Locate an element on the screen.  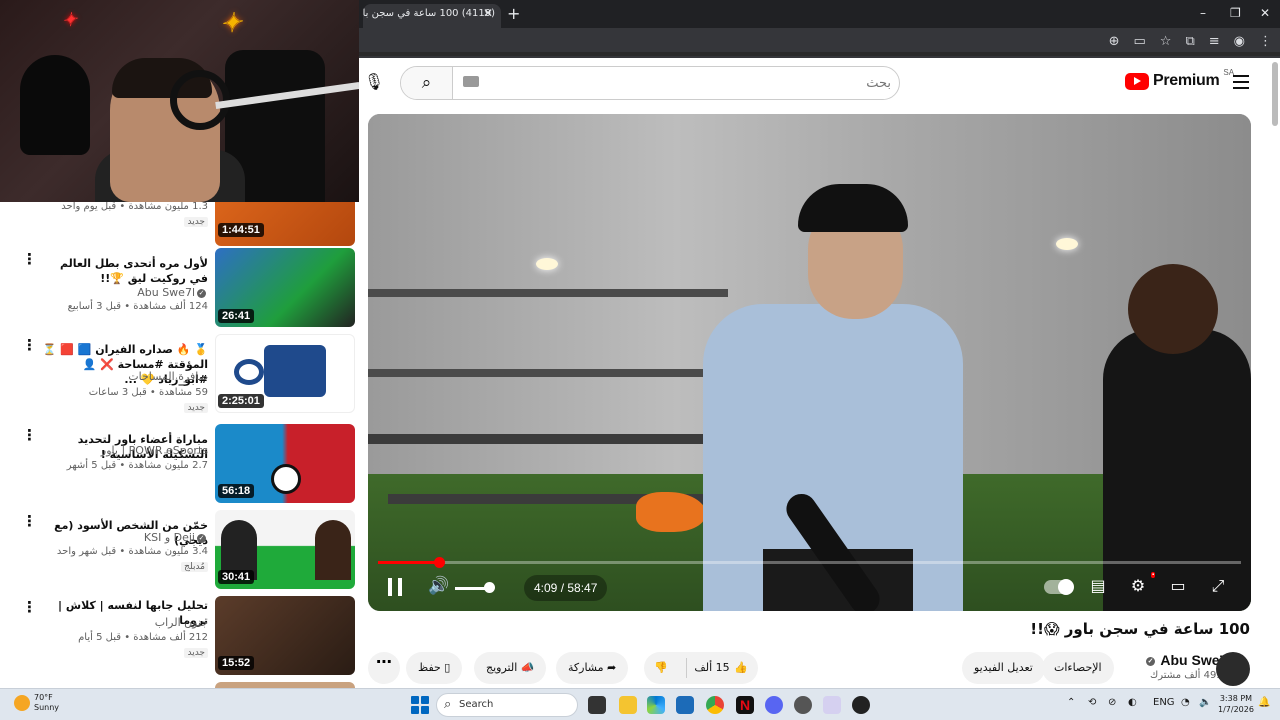
file-explorer-icon is located at coordinates (628, 705).